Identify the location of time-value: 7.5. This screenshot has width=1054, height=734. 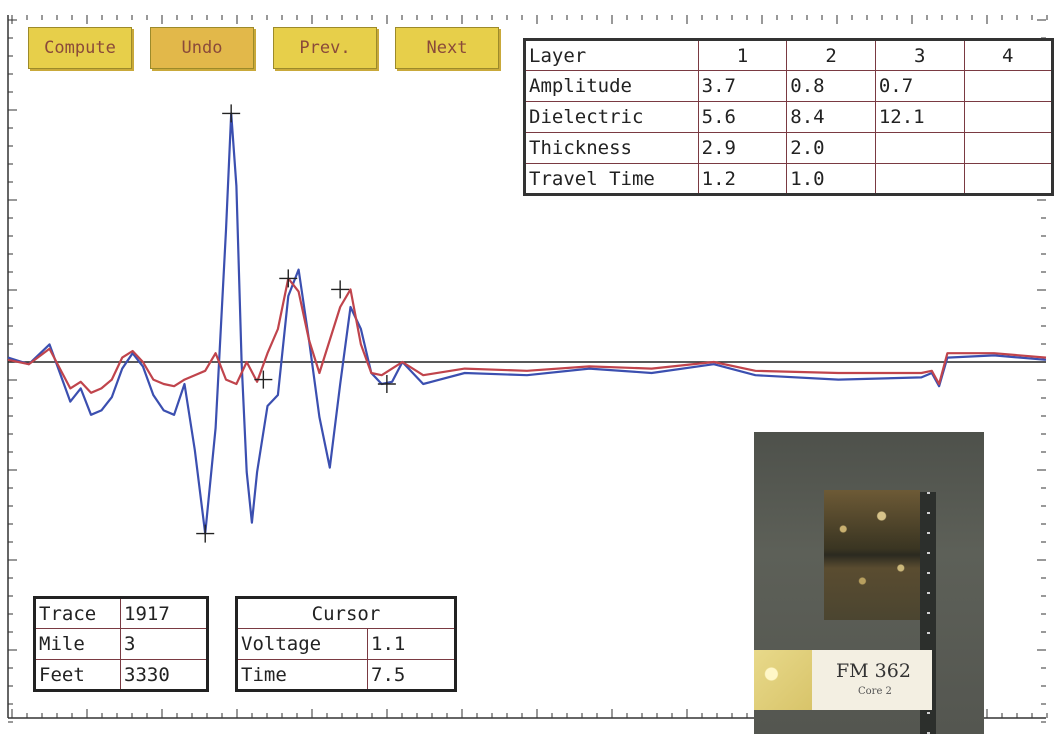
(411, 675).